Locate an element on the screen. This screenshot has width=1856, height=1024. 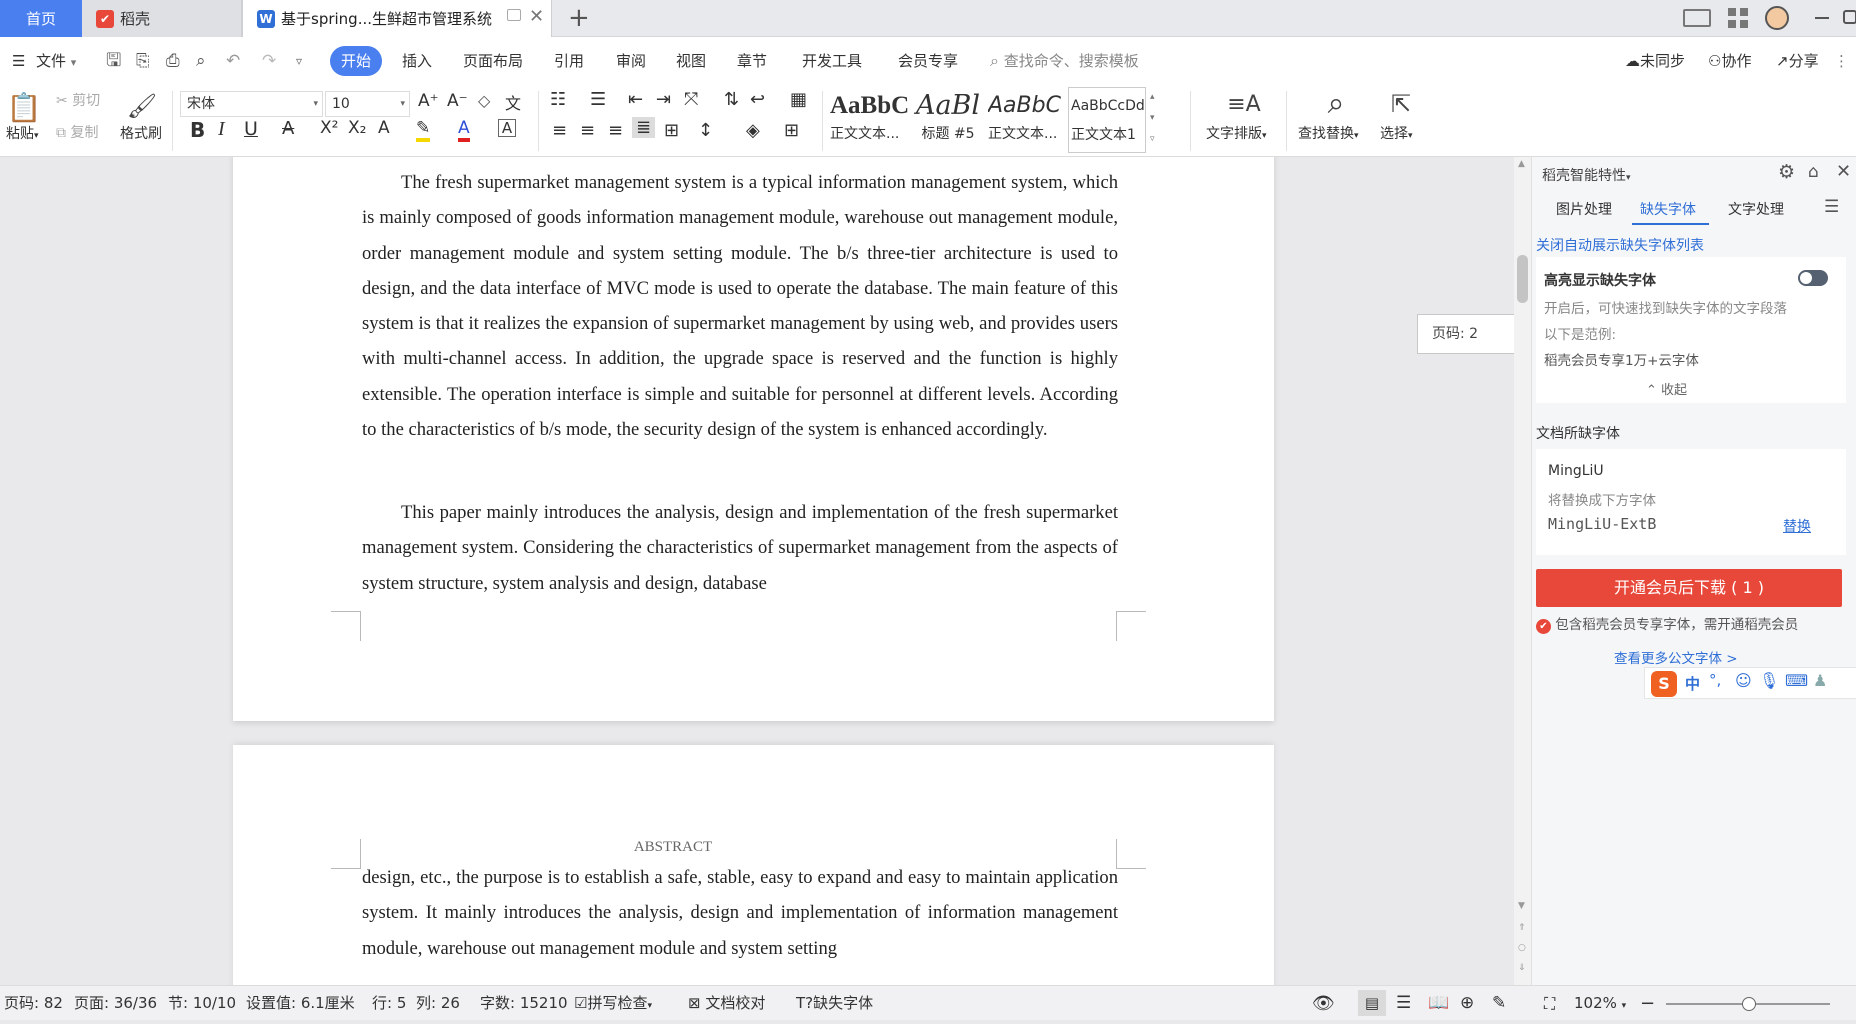
grow-font-icon: A⁺ is located at coordinates (428, 101).